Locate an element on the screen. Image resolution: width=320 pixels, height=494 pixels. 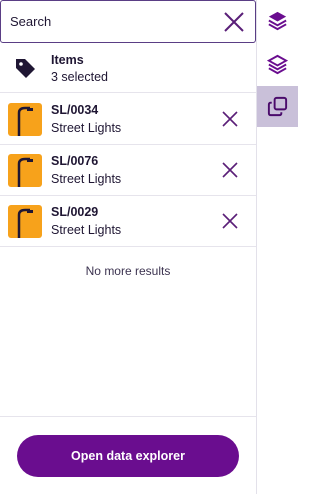
rail-button-layers-alt is located at coordinates (277, 64).